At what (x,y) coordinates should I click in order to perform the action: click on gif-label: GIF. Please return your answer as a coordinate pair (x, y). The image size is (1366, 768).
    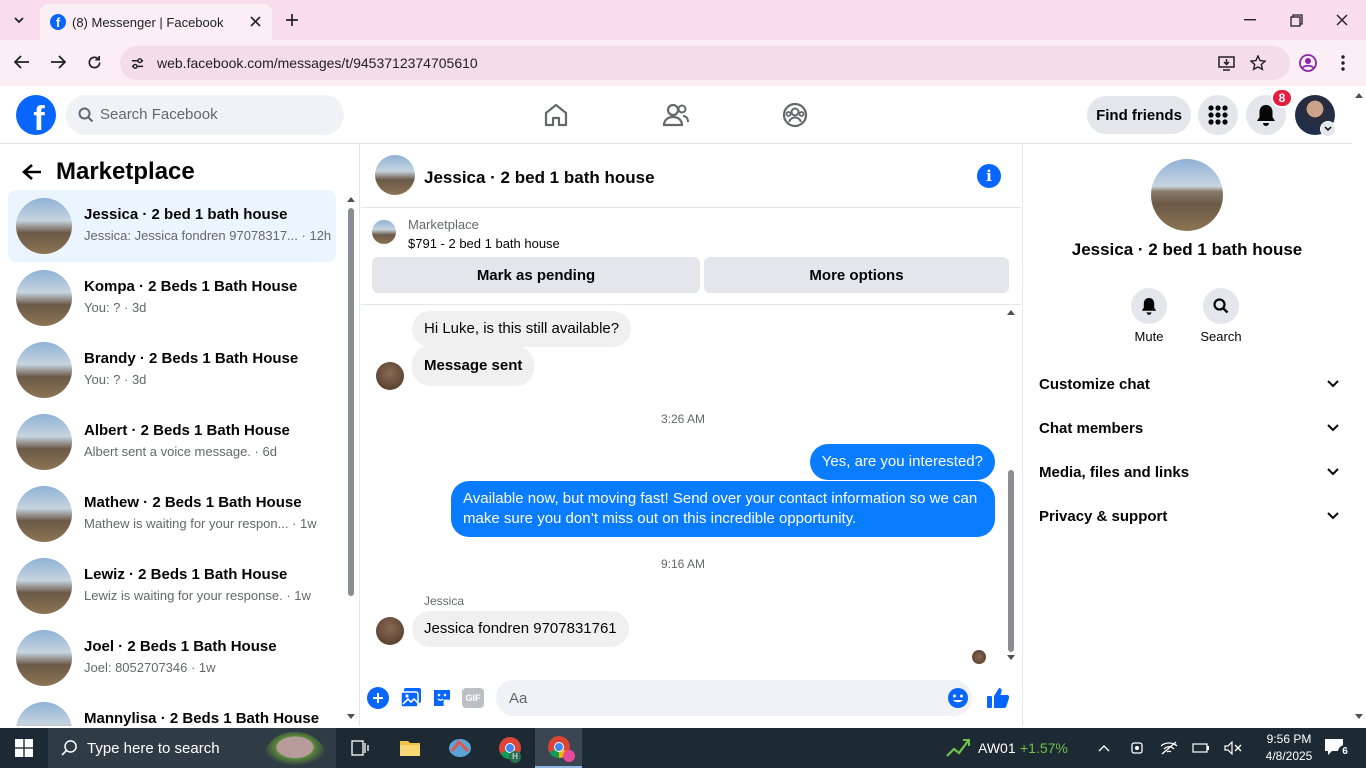
    Looking at the image, I should click on (473, 698).